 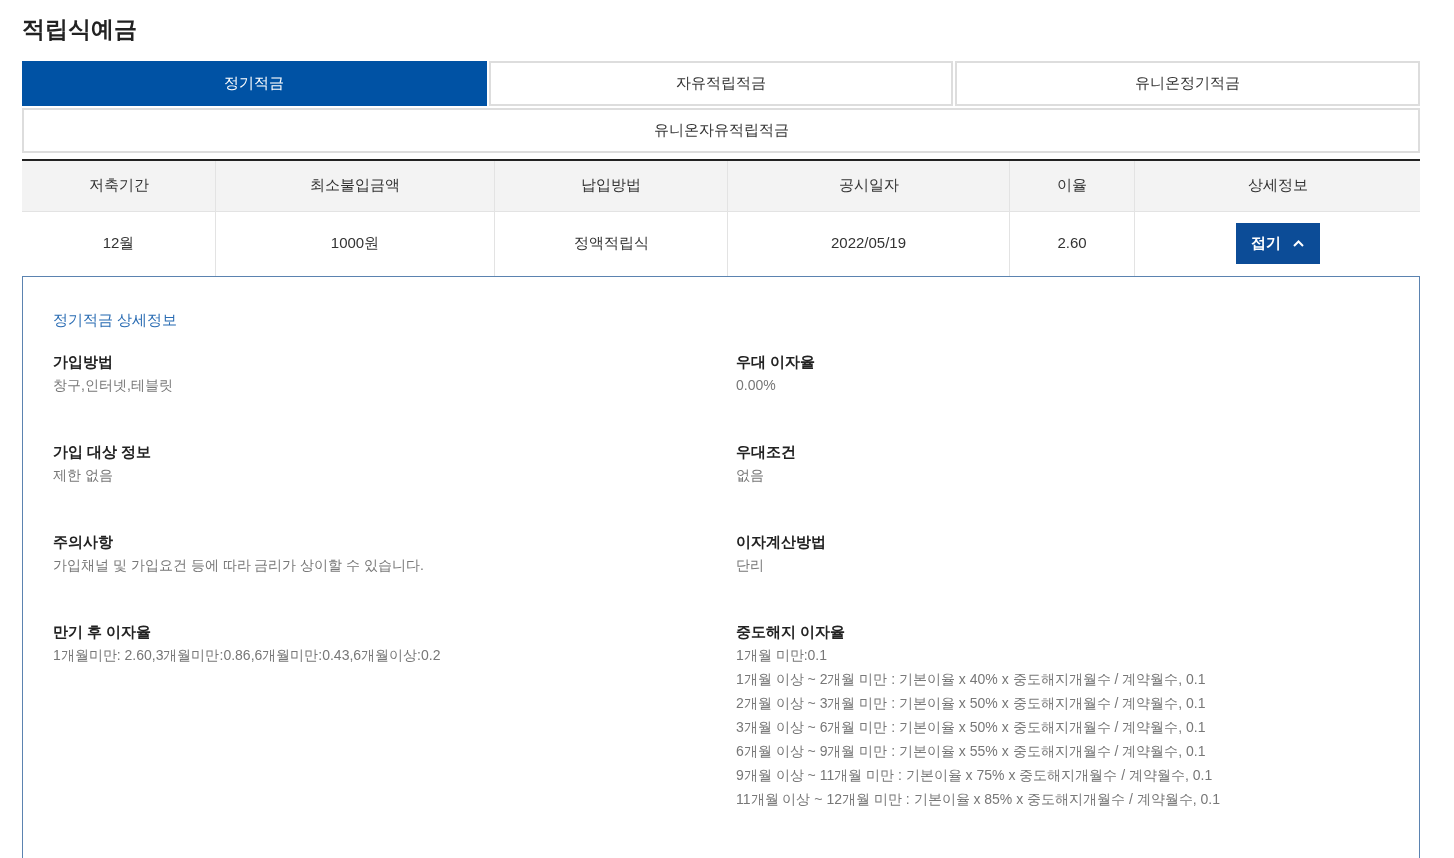 What do you see at coordinates (115, 319) in the screenshot?
I see `detail-title: 정기적금 상세정보` at bounding box center [115, 319].